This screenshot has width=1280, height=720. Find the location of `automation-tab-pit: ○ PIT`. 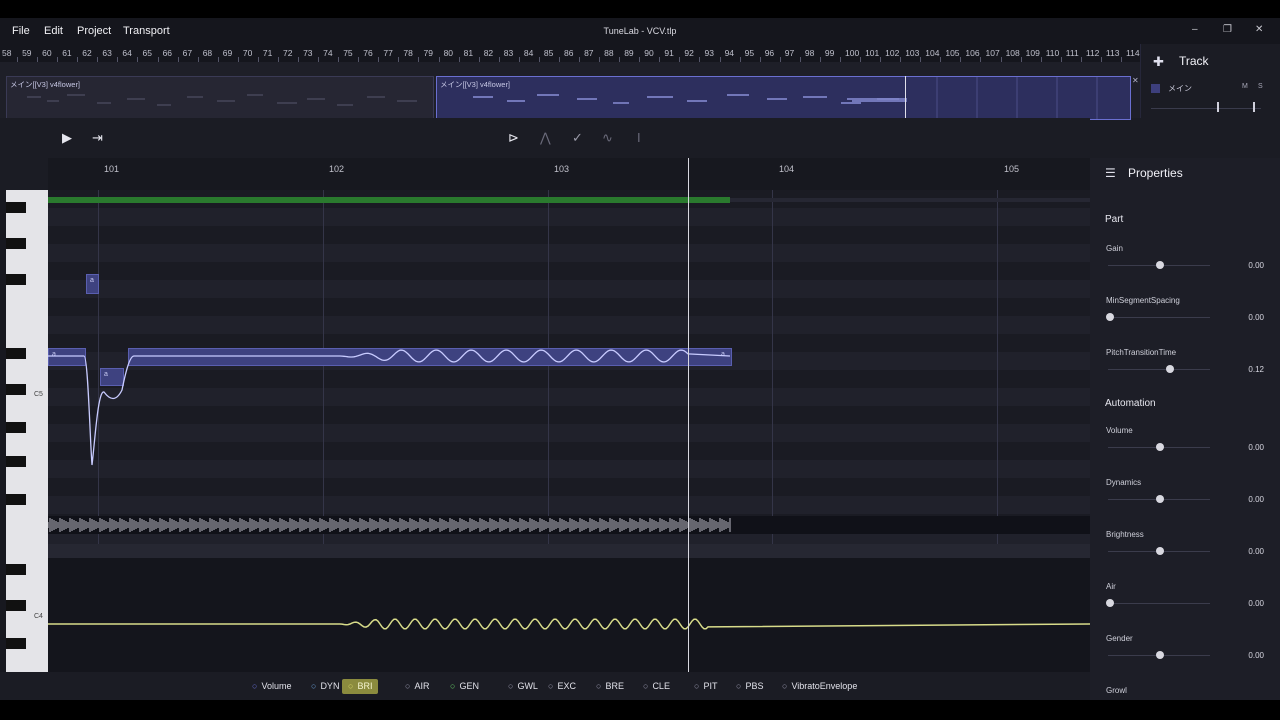

automation-tab-pit: ○ PIT is located at coordinates (705, 686).